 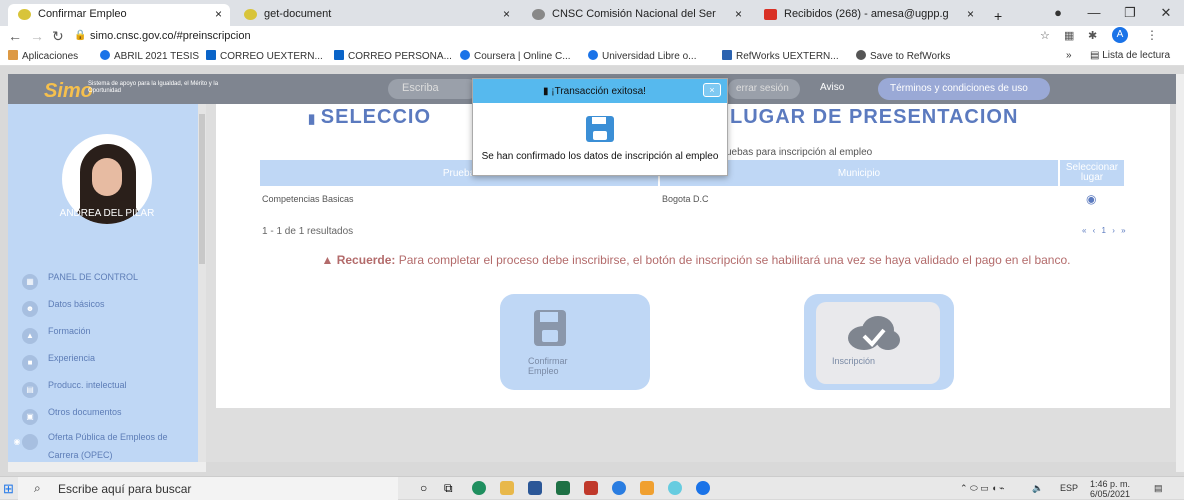 I want to click on new-tab-button: +, so click(x=1001, y=15).